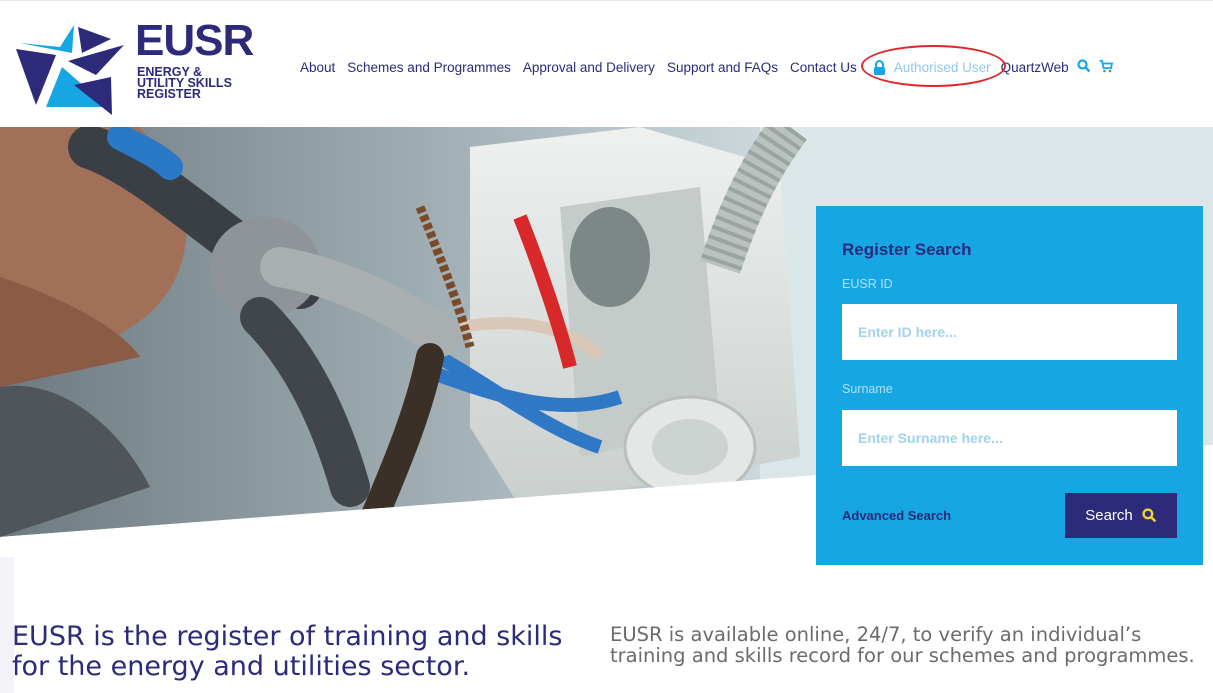 The image size is (1213, 693). I want to click on nav-about: About, so click(317, 67).